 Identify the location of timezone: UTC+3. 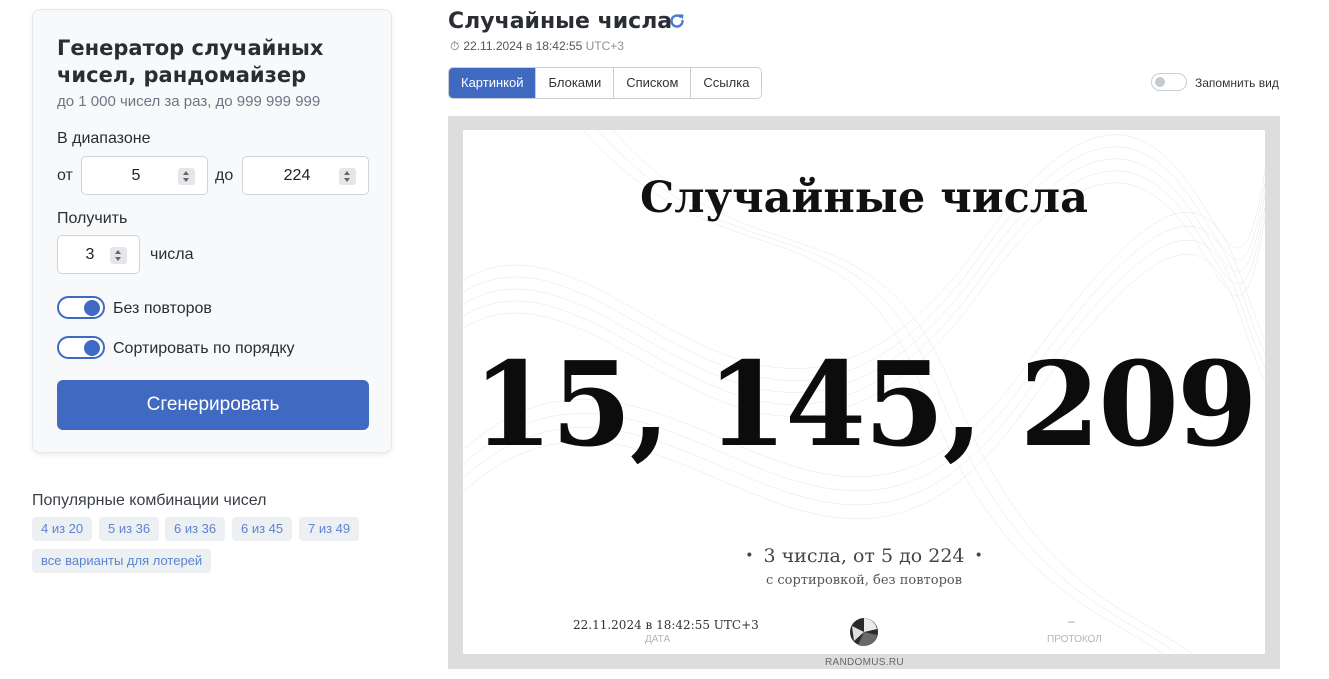
(604, 46).